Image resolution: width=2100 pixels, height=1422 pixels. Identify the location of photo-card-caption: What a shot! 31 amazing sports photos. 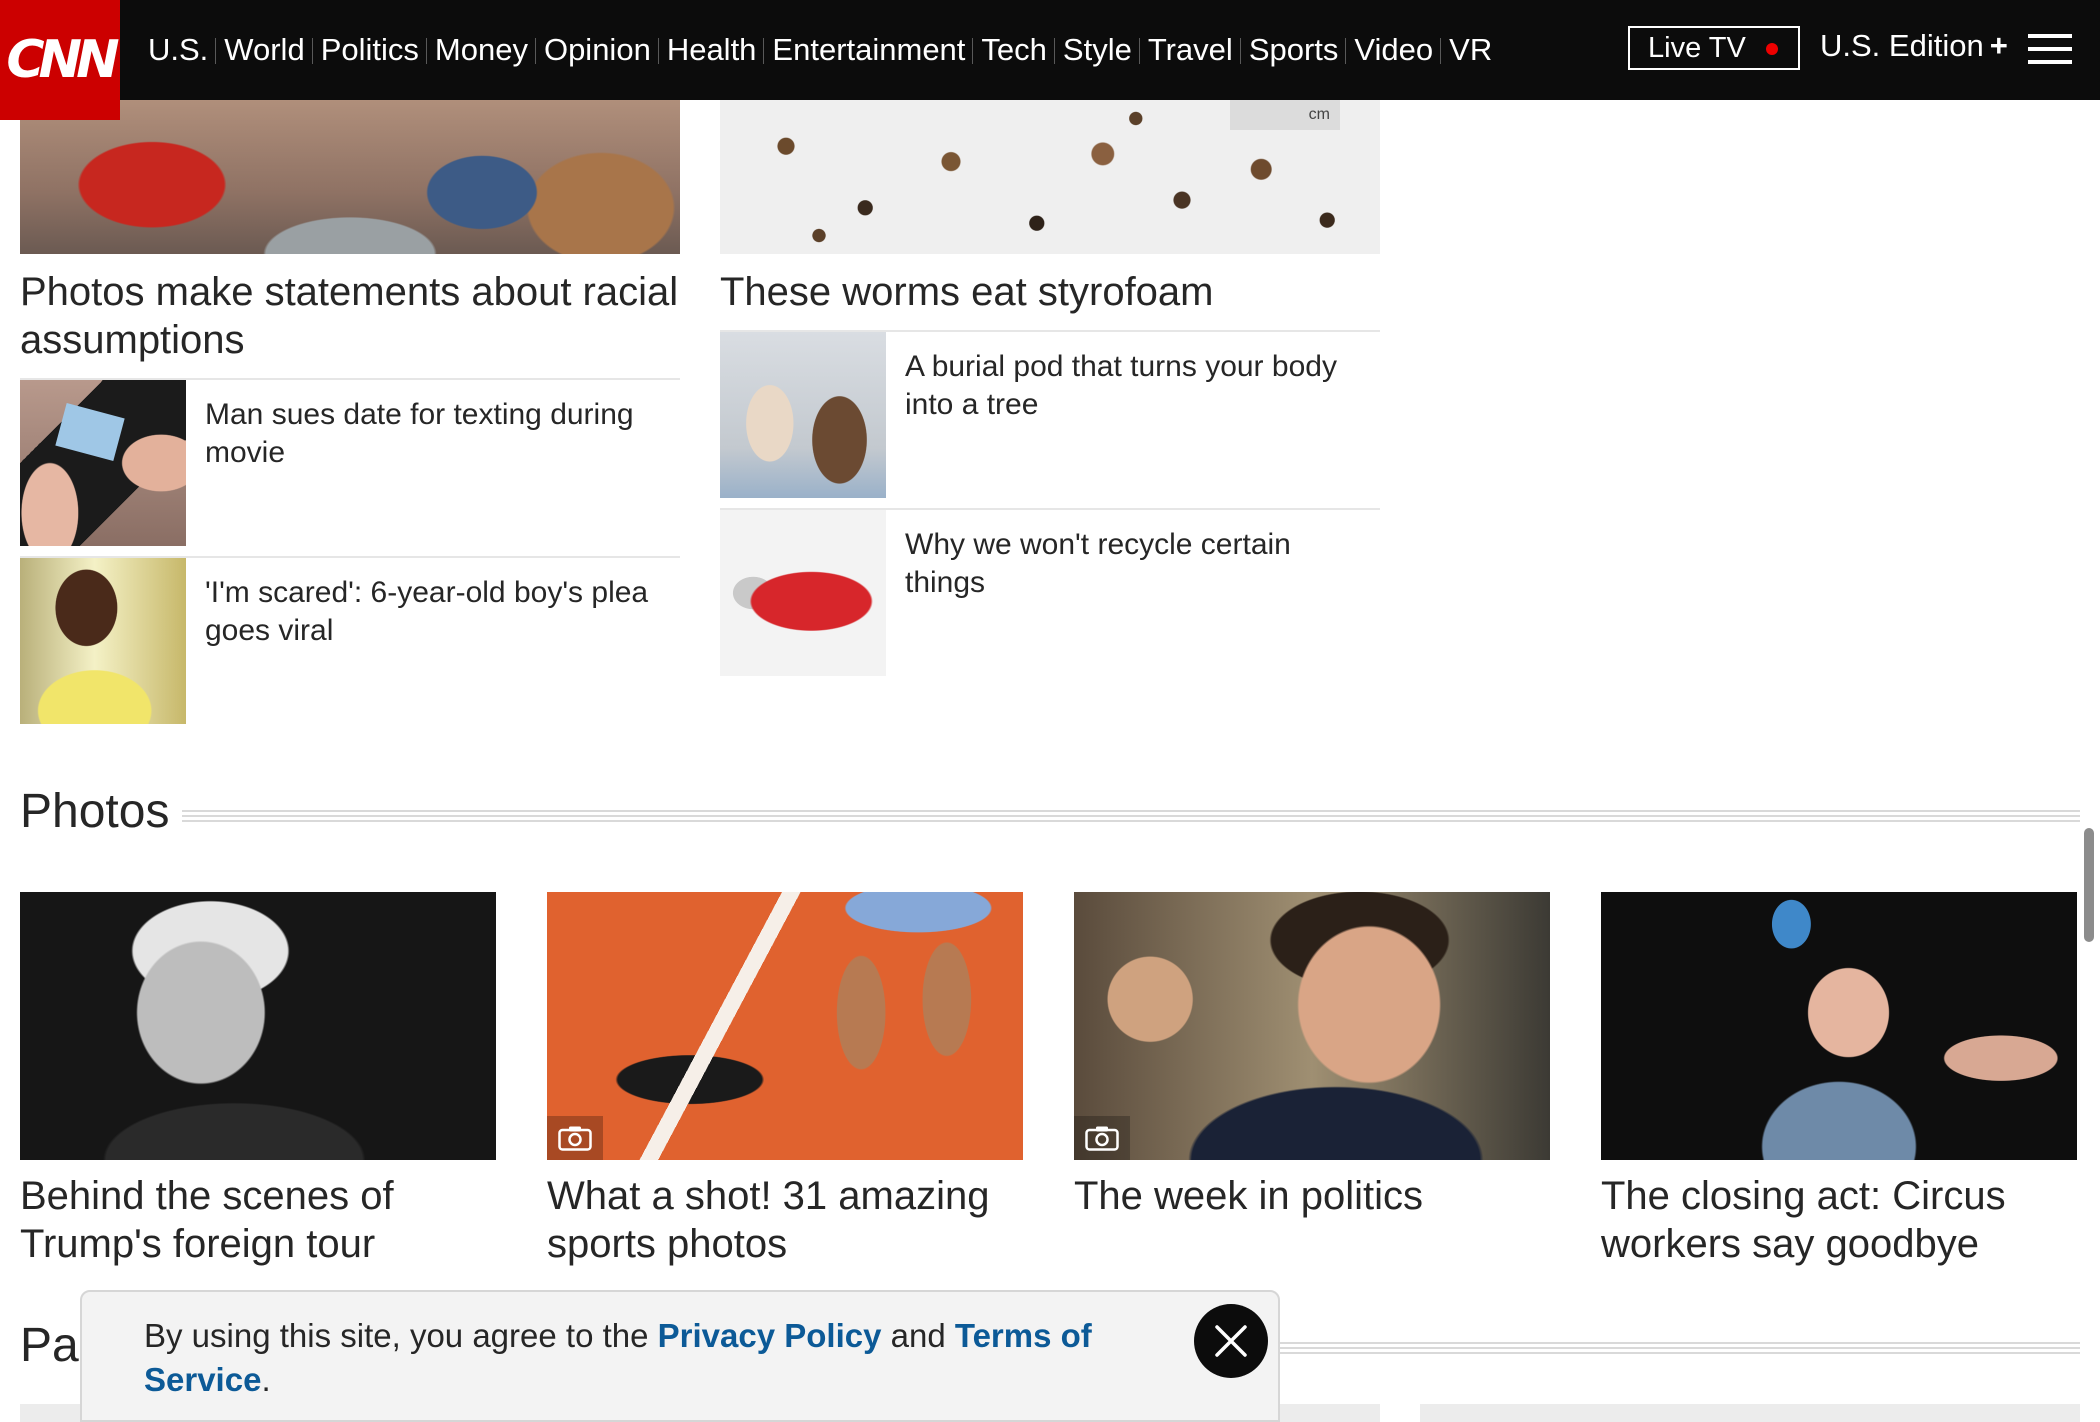
(785, 1220).